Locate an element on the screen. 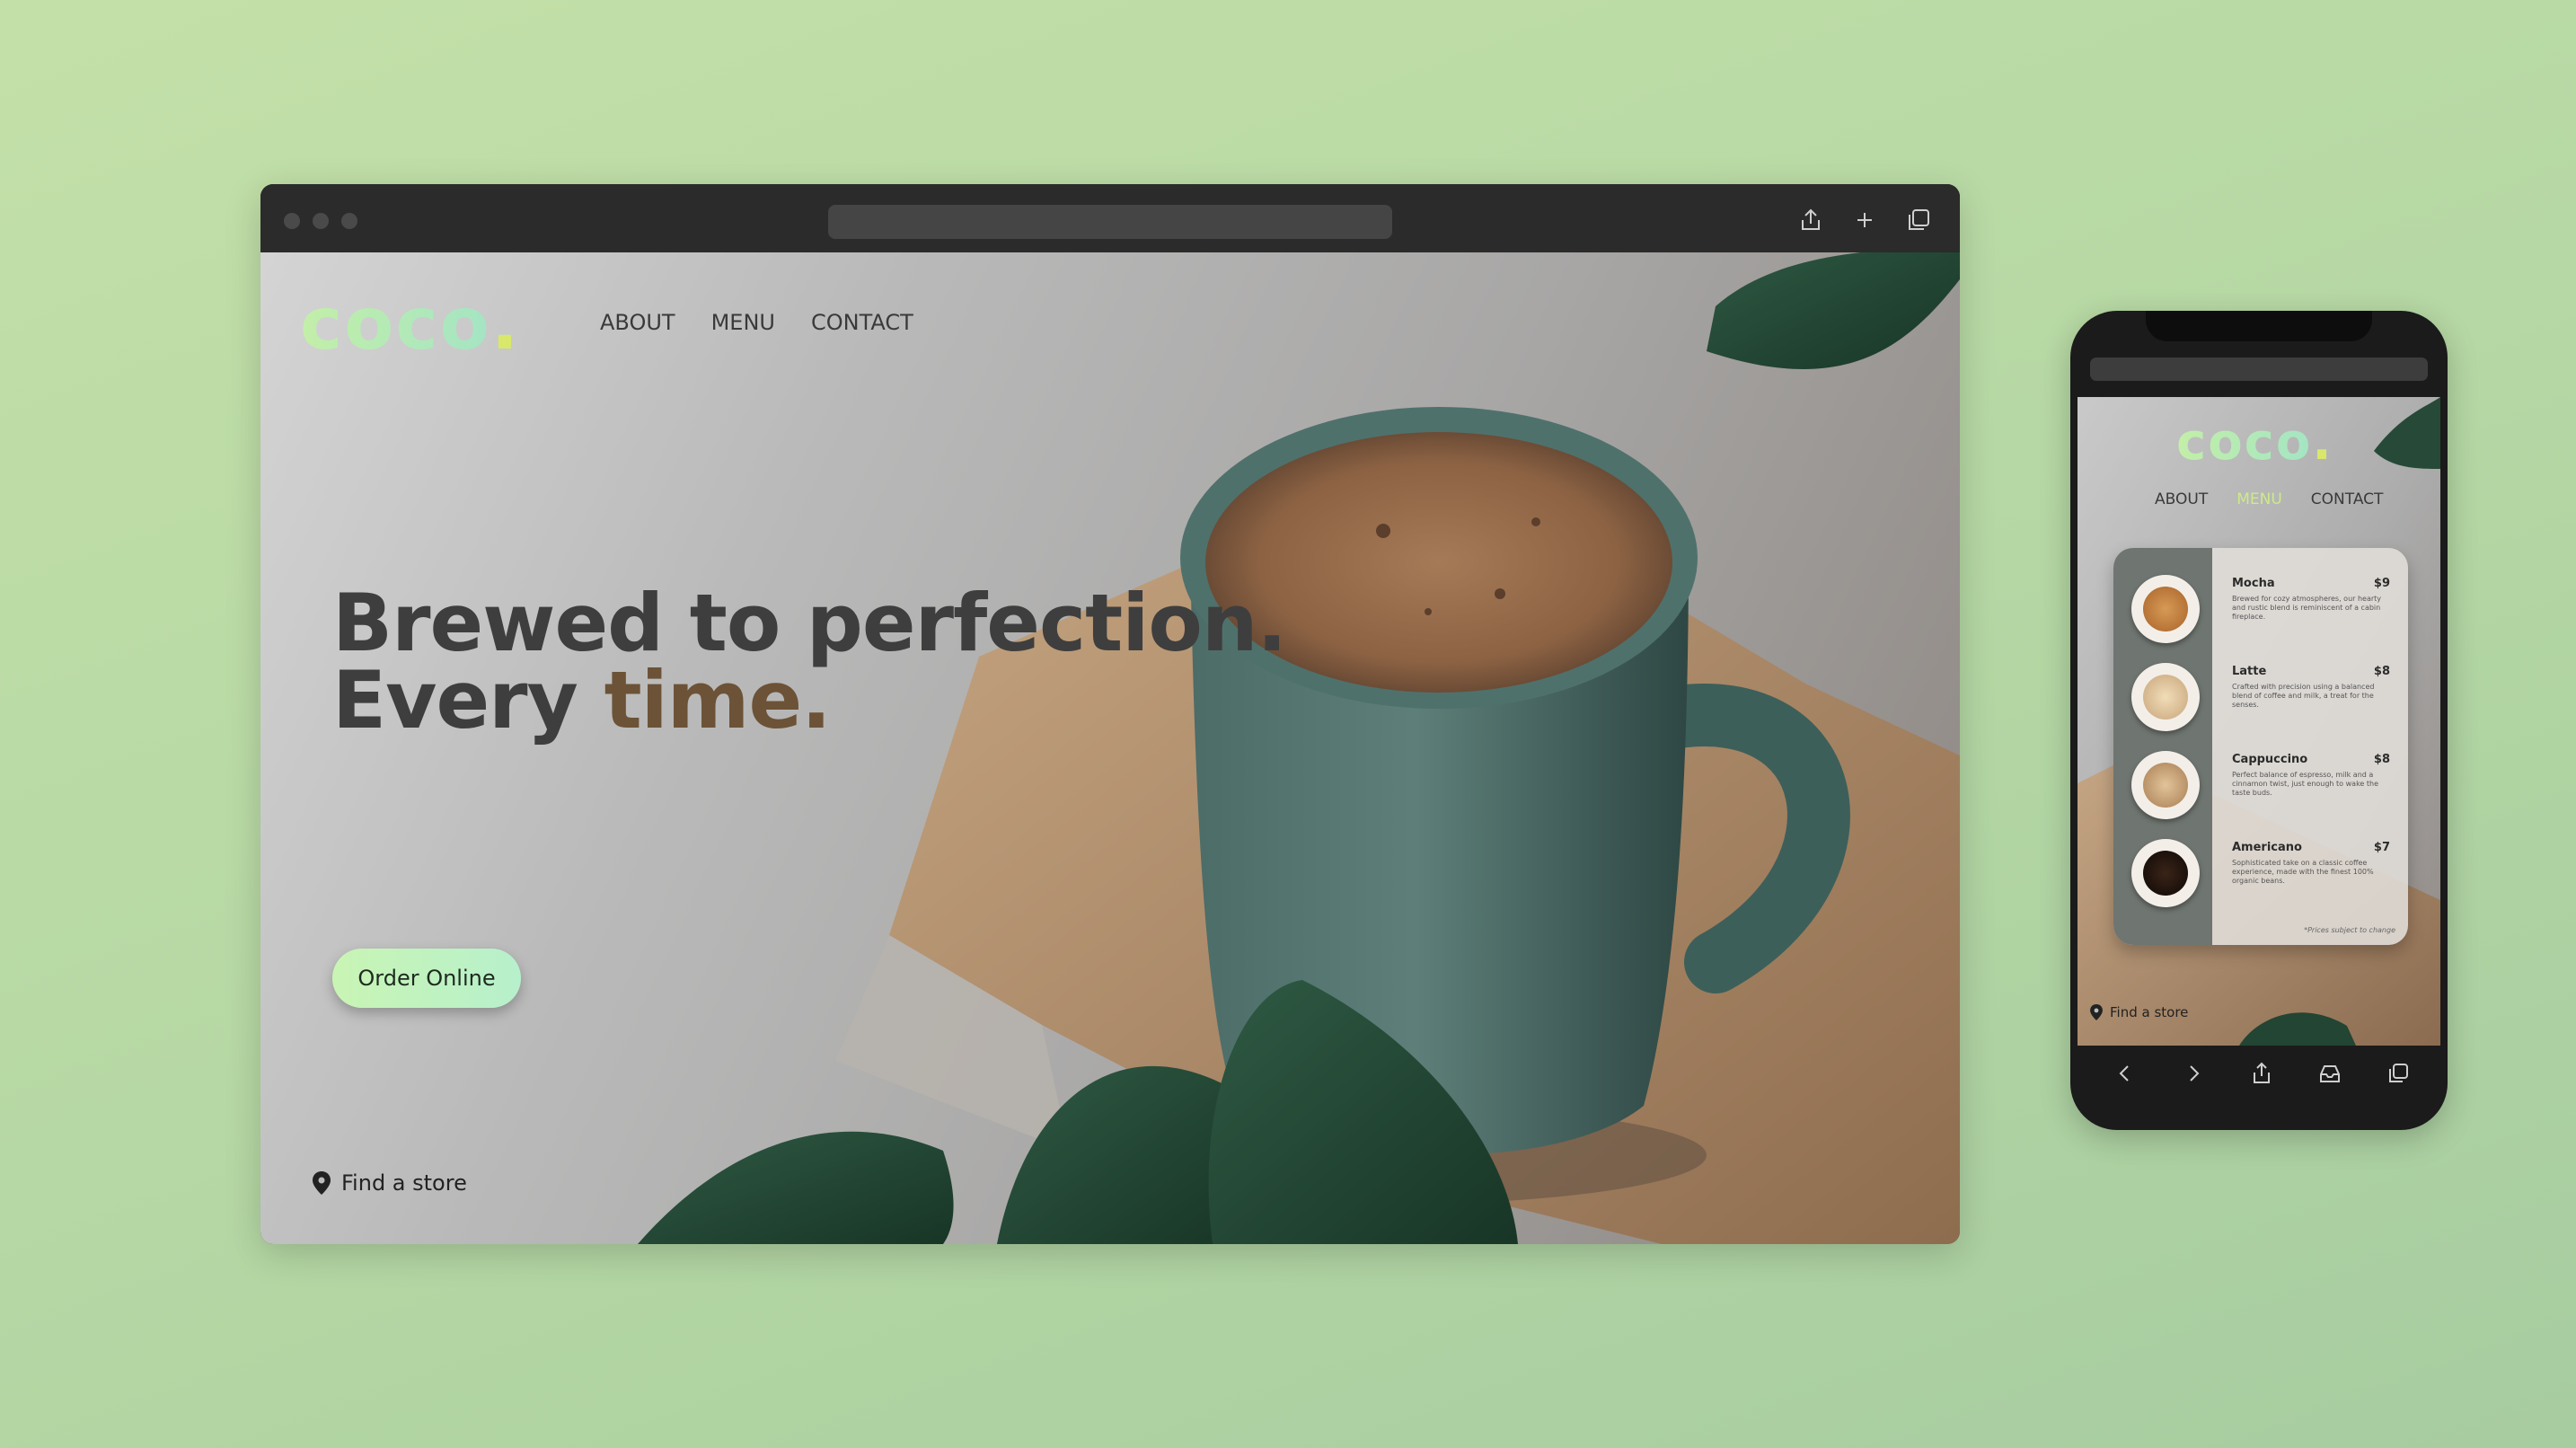 The height and width of the screenshot is (1448, 2576). price-note: *Prices subject to change is located at coordinates (2349, 930).